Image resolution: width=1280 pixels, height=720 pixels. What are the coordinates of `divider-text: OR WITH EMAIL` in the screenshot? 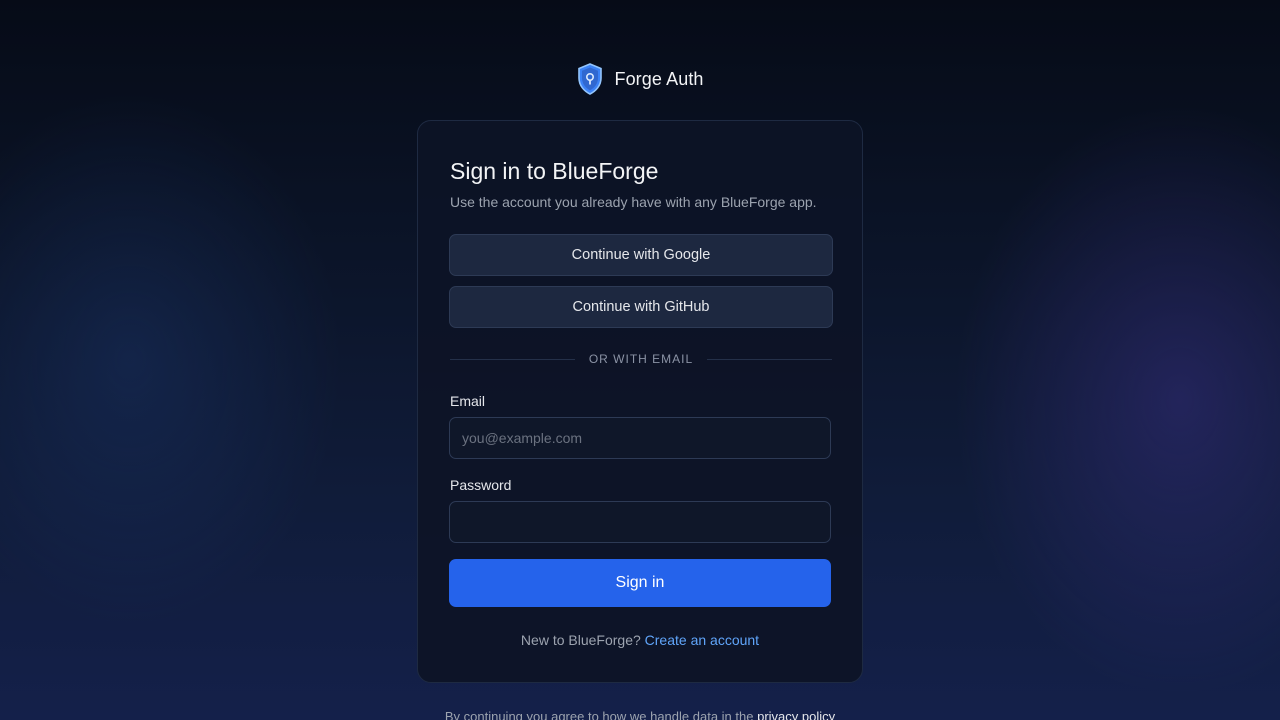 It's located at (641, 359).